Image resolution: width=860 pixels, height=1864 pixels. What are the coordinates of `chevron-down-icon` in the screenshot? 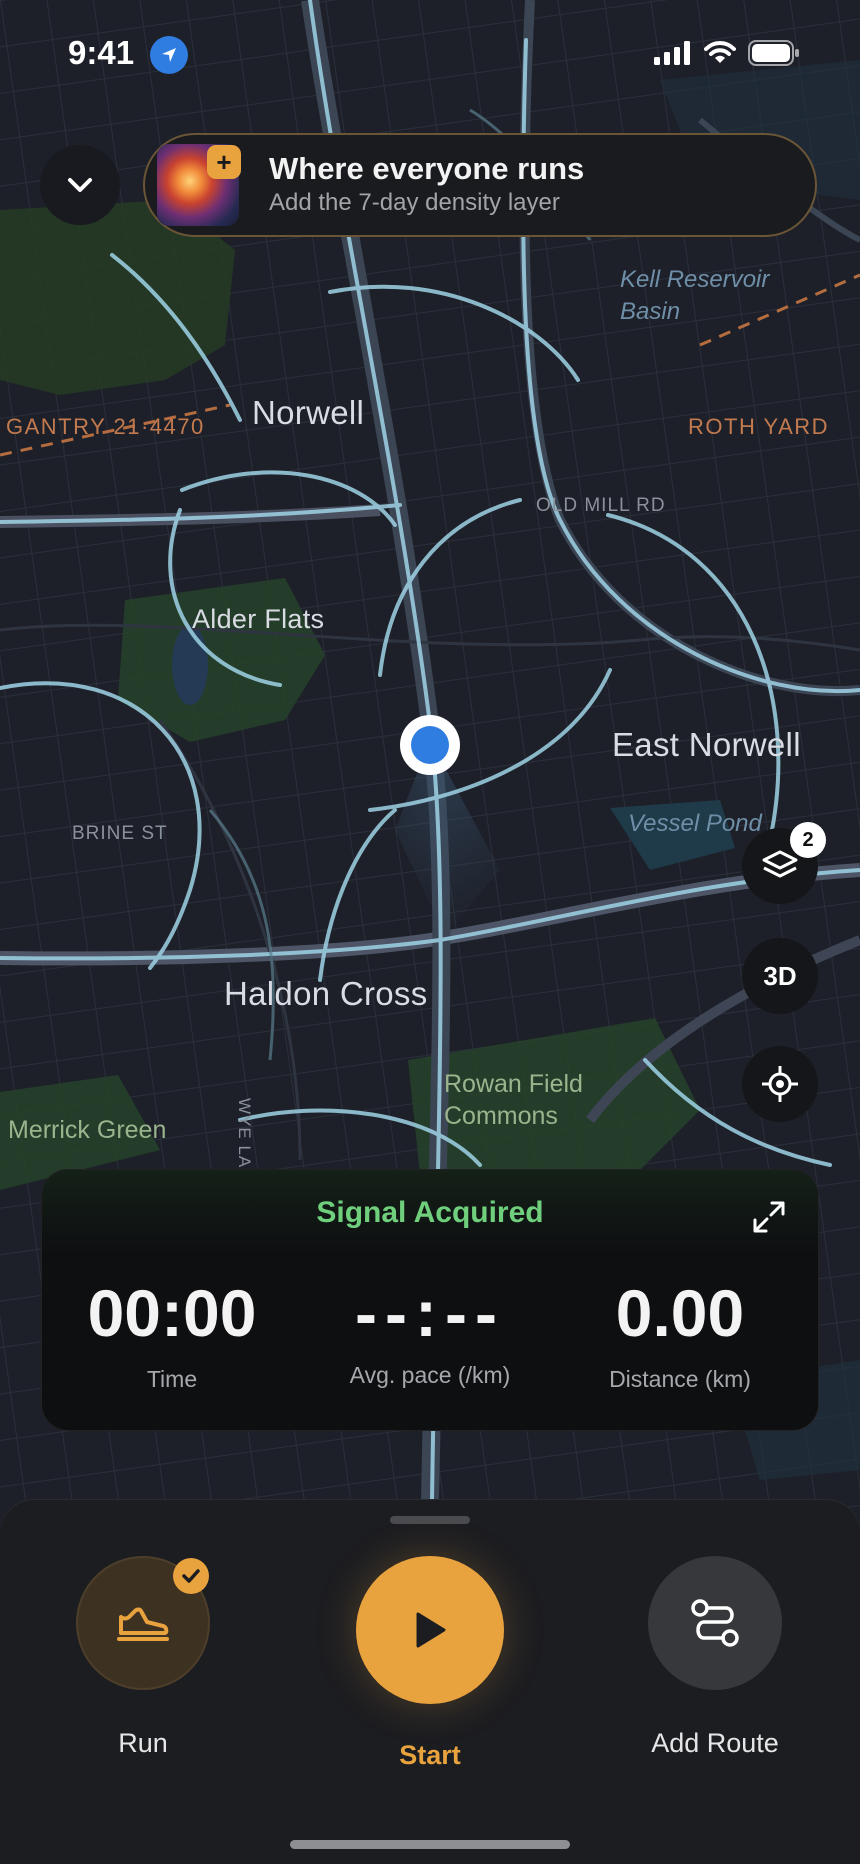 It's located at (80, 185).